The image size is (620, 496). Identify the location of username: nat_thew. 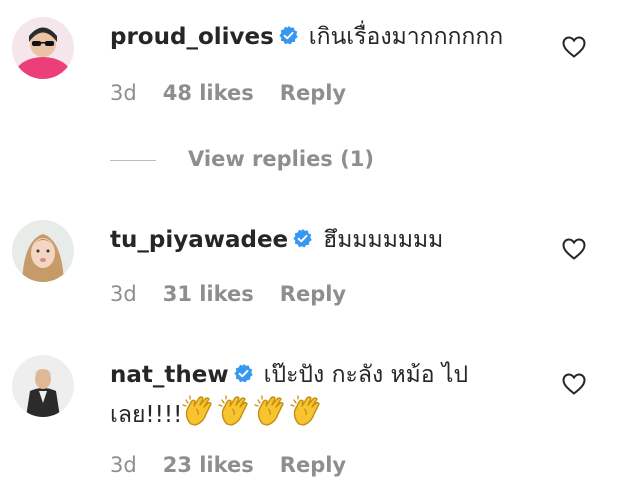
(169, 375).